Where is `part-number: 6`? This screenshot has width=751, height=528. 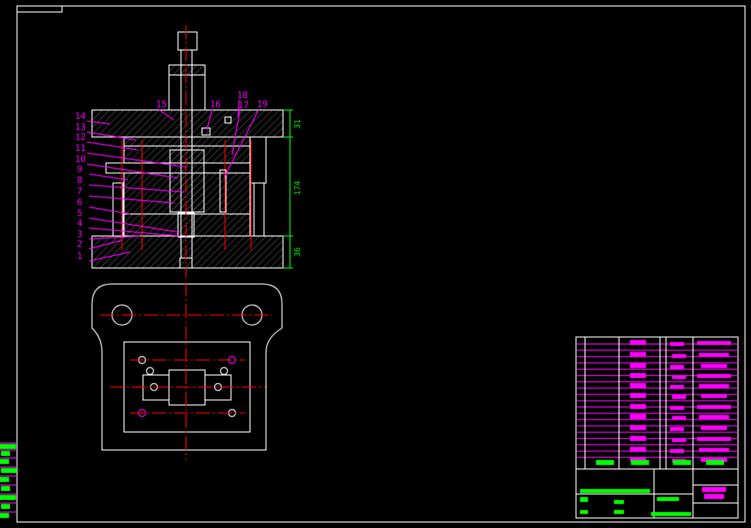 part-number: 6 is located at coordinates (79, 203).